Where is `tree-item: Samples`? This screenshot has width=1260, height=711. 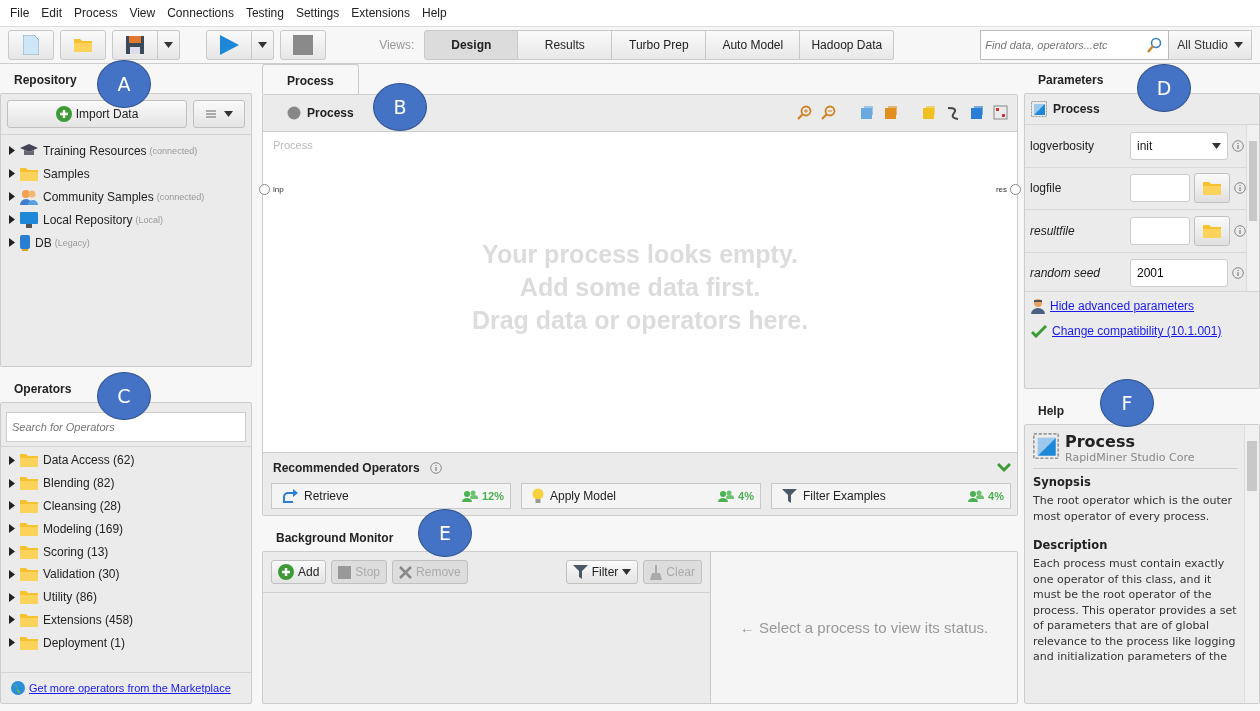 tree-item: Samples is located at coordinates (66, 173).